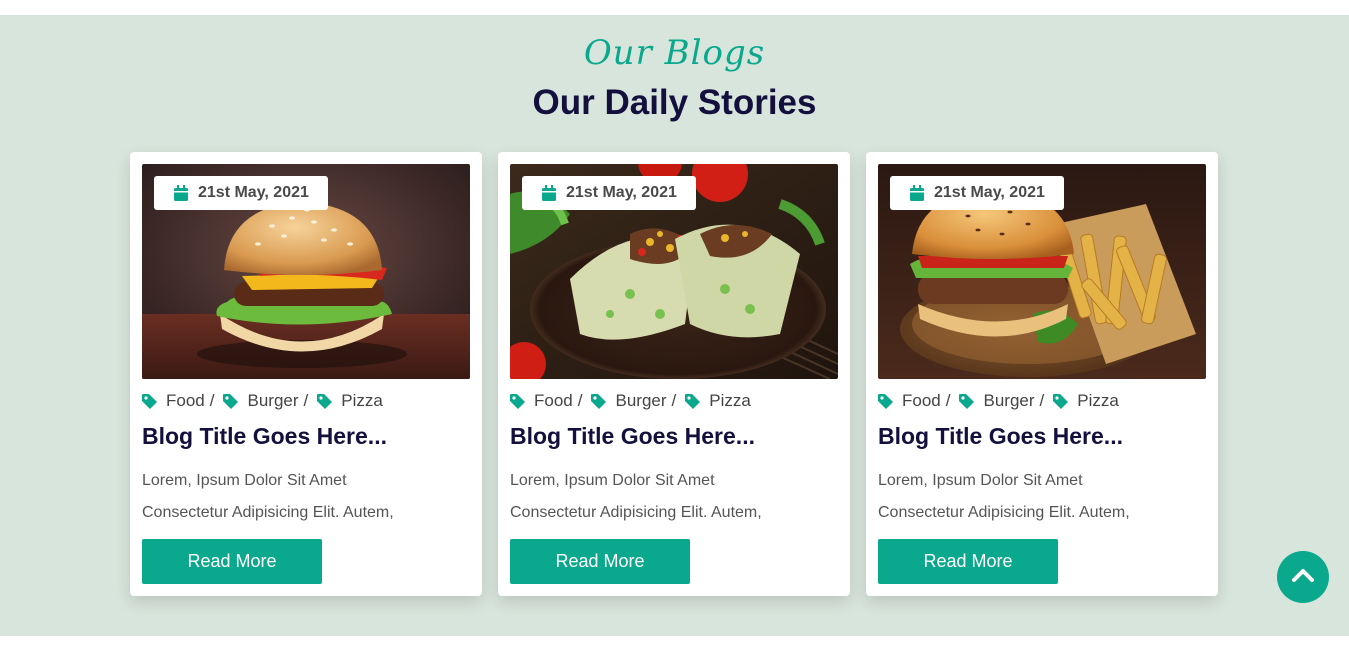 Image resolution: width=1349 pixels, height=653 pixels. I want to click on chevron-up-icon, so click(1303, 577).